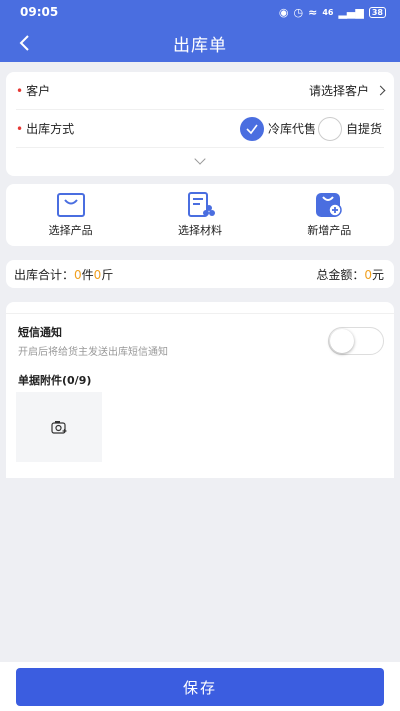 This screenshot has height=711, width=400. Describe the element at coordinates (351, 12) in the screenshot. I see `signal-icon: ▂▄▆` at that location.